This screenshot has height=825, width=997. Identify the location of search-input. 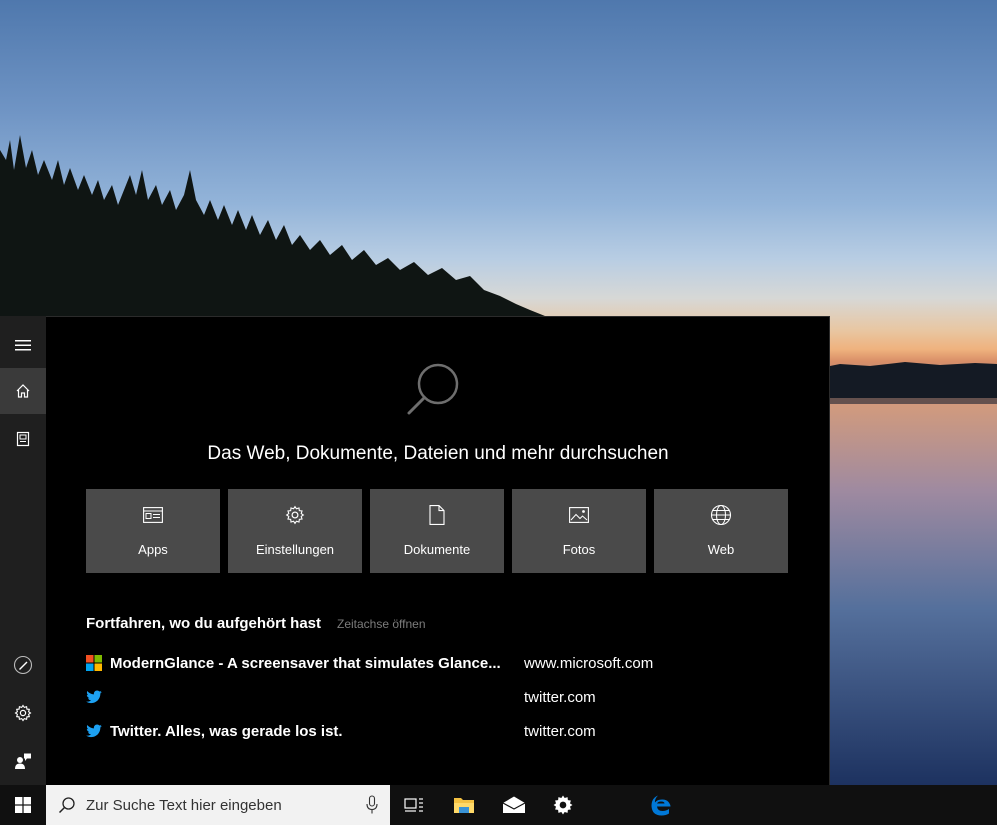
(216, 805).